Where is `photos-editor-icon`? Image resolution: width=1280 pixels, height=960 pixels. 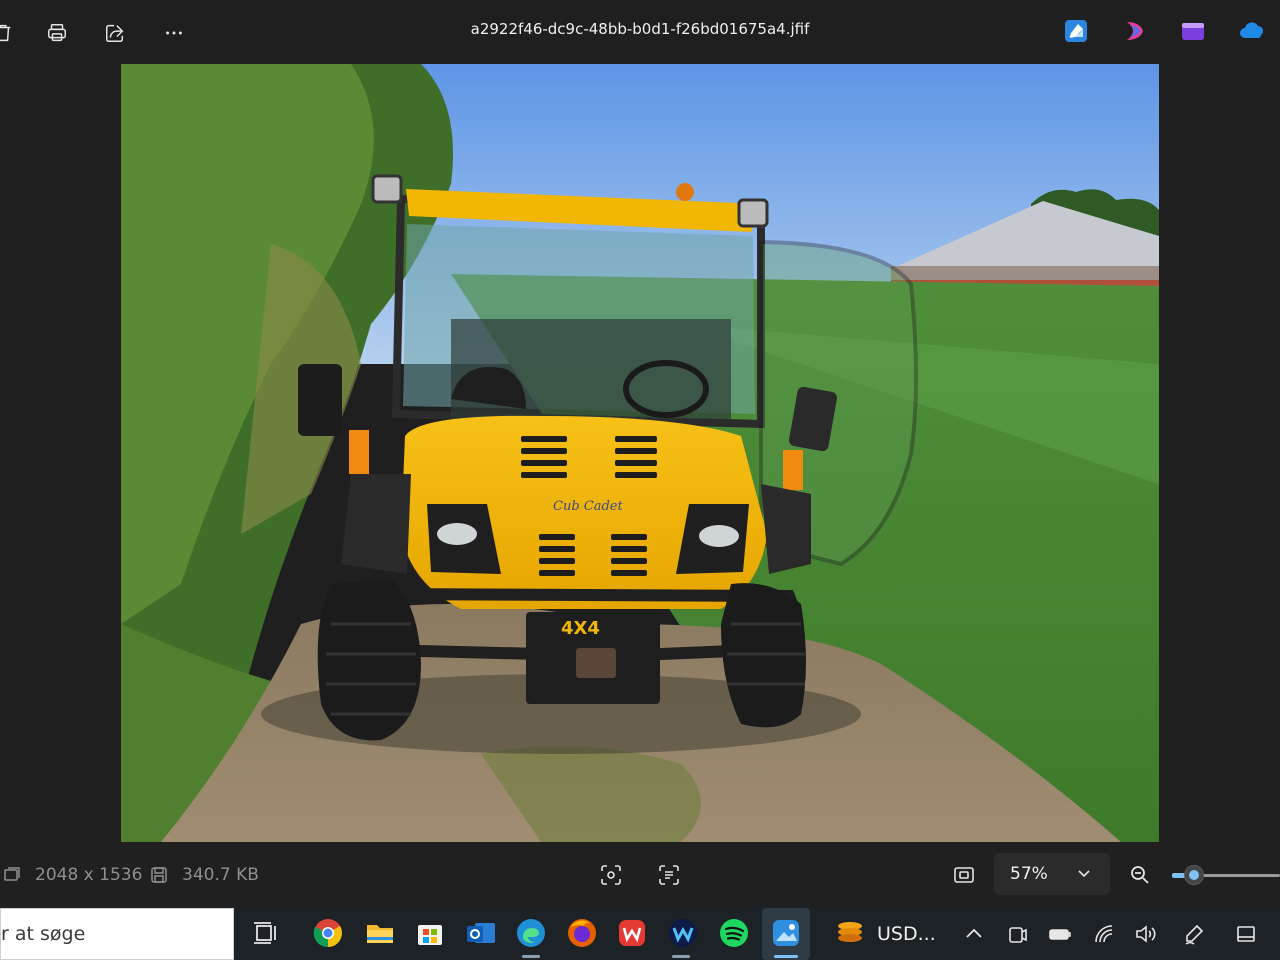
photos-editor-icon is located at coordinates (1076, 31).